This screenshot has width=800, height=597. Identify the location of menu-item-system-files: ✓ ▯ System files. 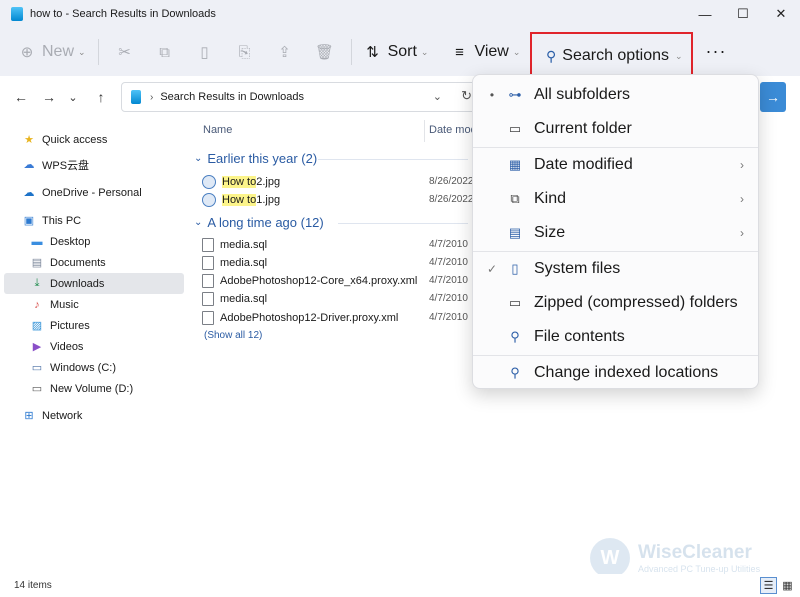
(616, 269).